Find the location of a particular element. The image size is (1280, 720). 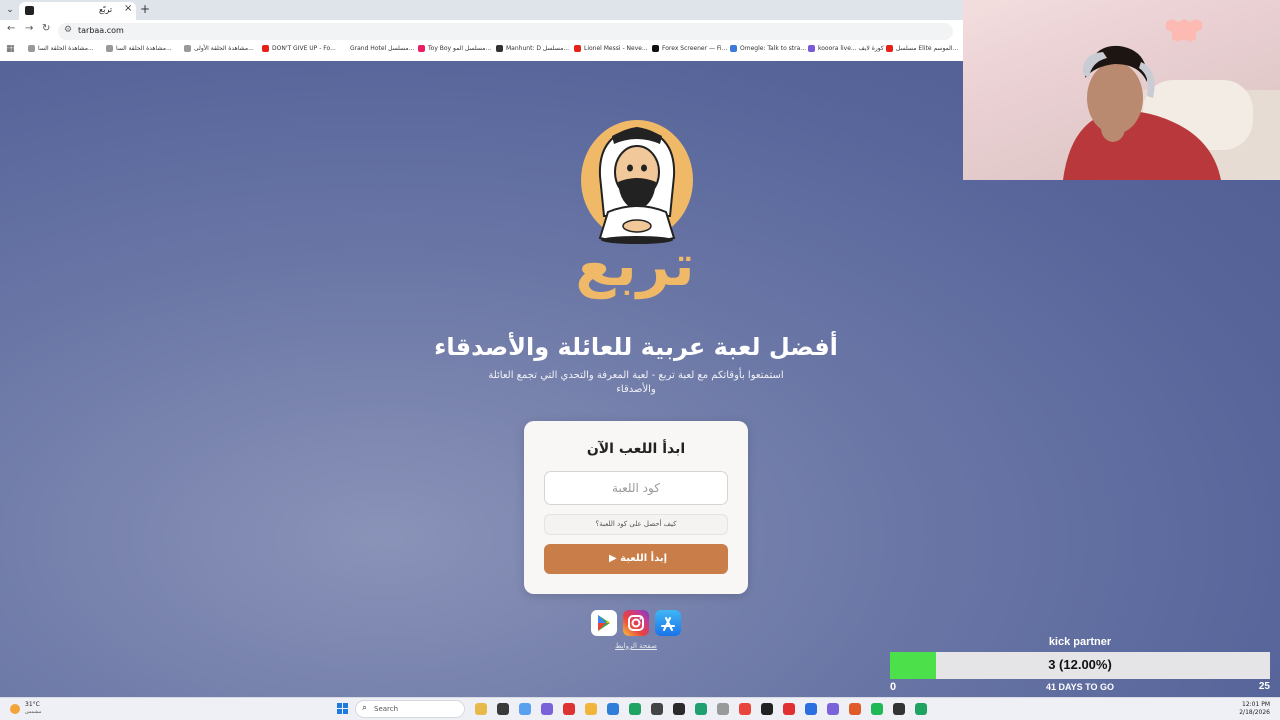

weather-temp: 31°C is located at coordinates (32, 704).